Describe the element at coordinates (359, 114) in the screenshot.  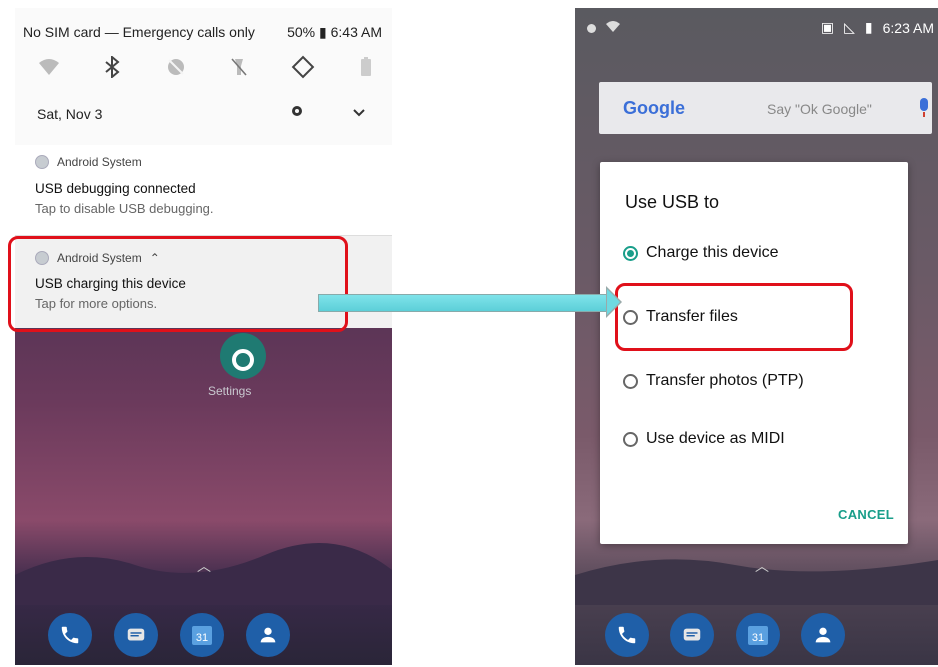
I see `chevron-down-icon` at that location.